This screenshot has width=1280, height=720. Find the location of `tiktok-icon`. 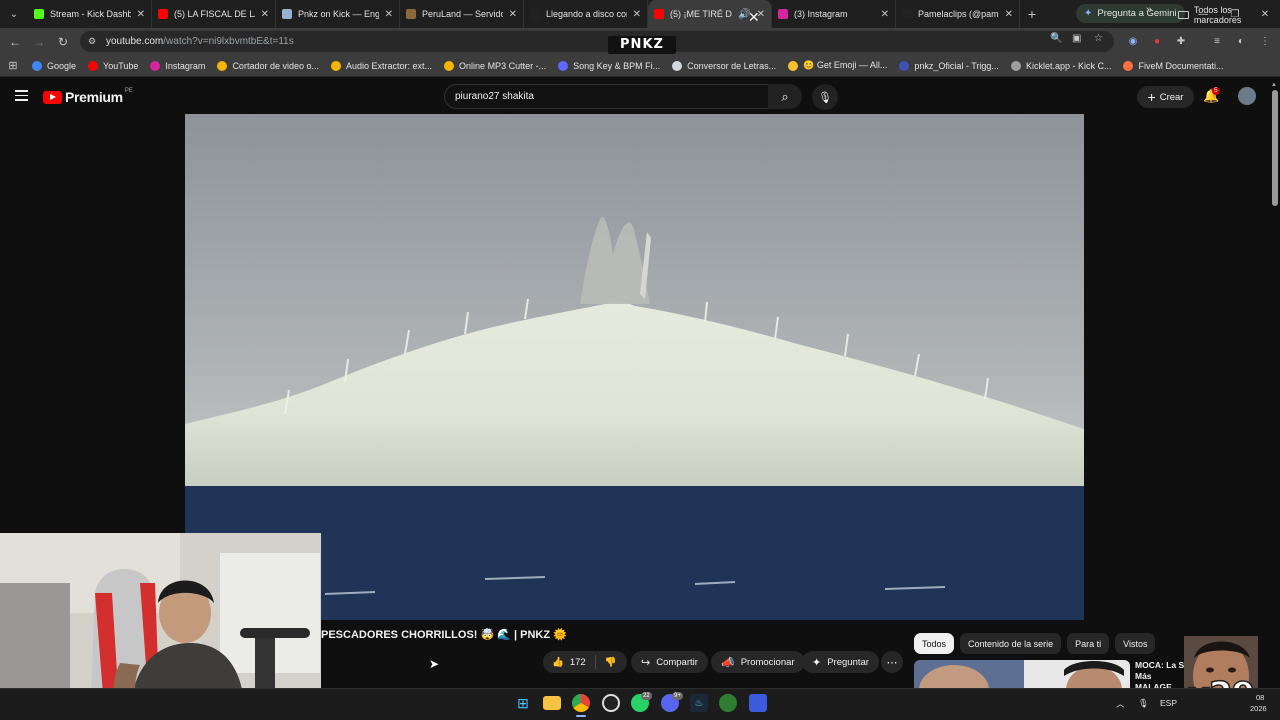

tiktok-icon is located at coordinates (907, 14).